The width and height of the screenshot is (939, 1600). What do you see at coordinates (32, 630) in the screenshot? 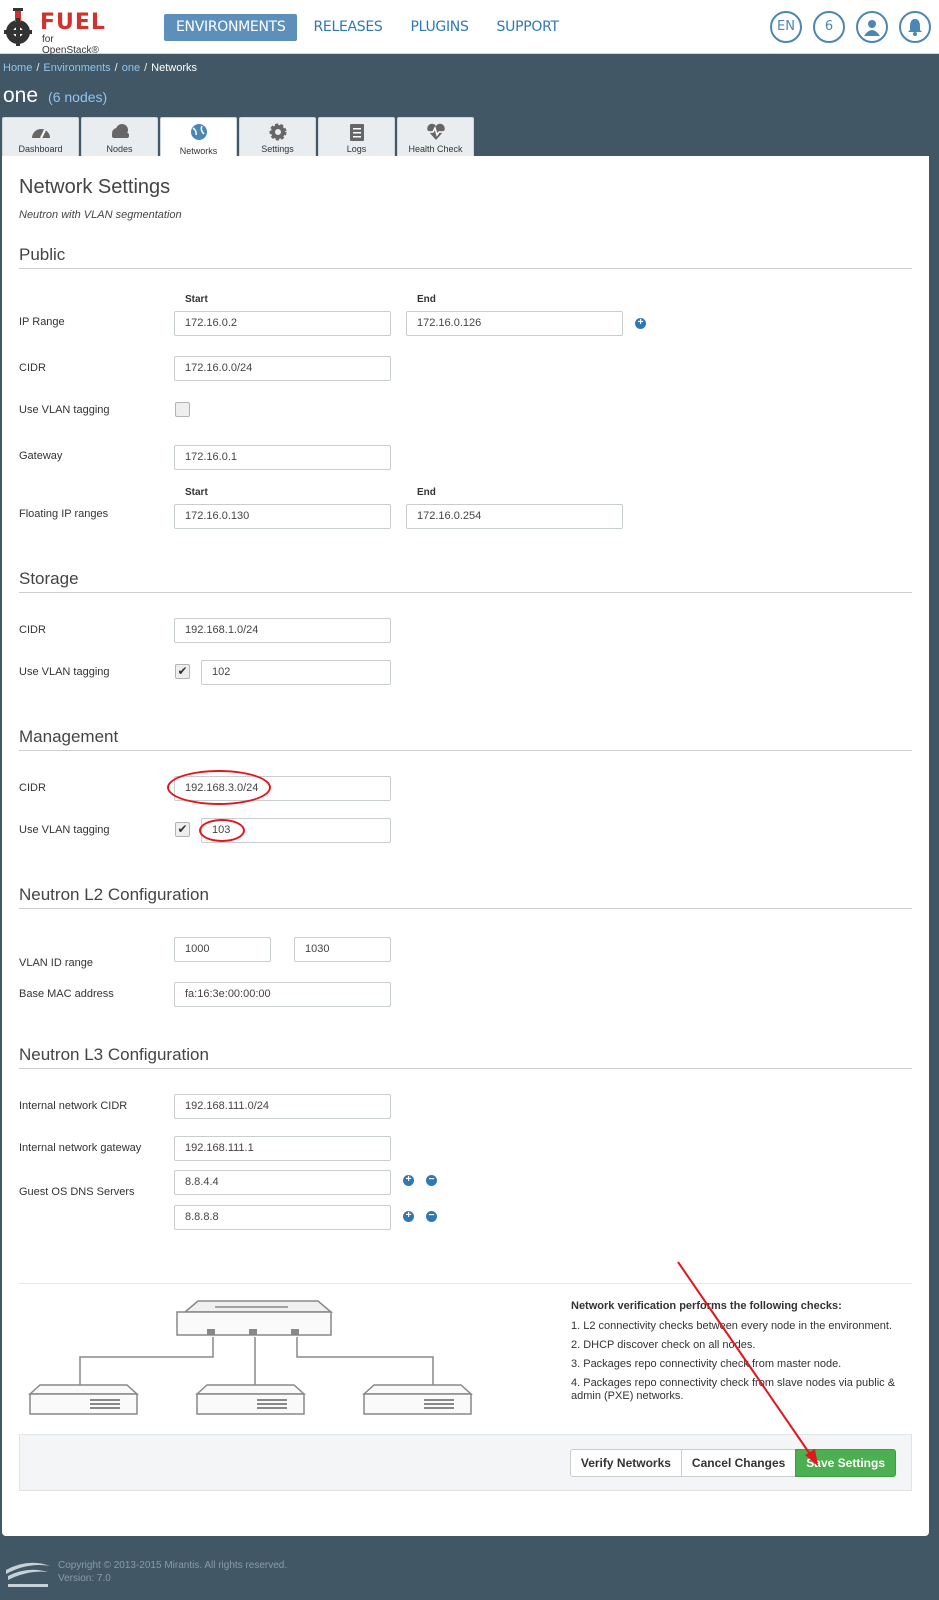
I see `storage-cidr-label: CIDR` at bounding box center [32, 630].